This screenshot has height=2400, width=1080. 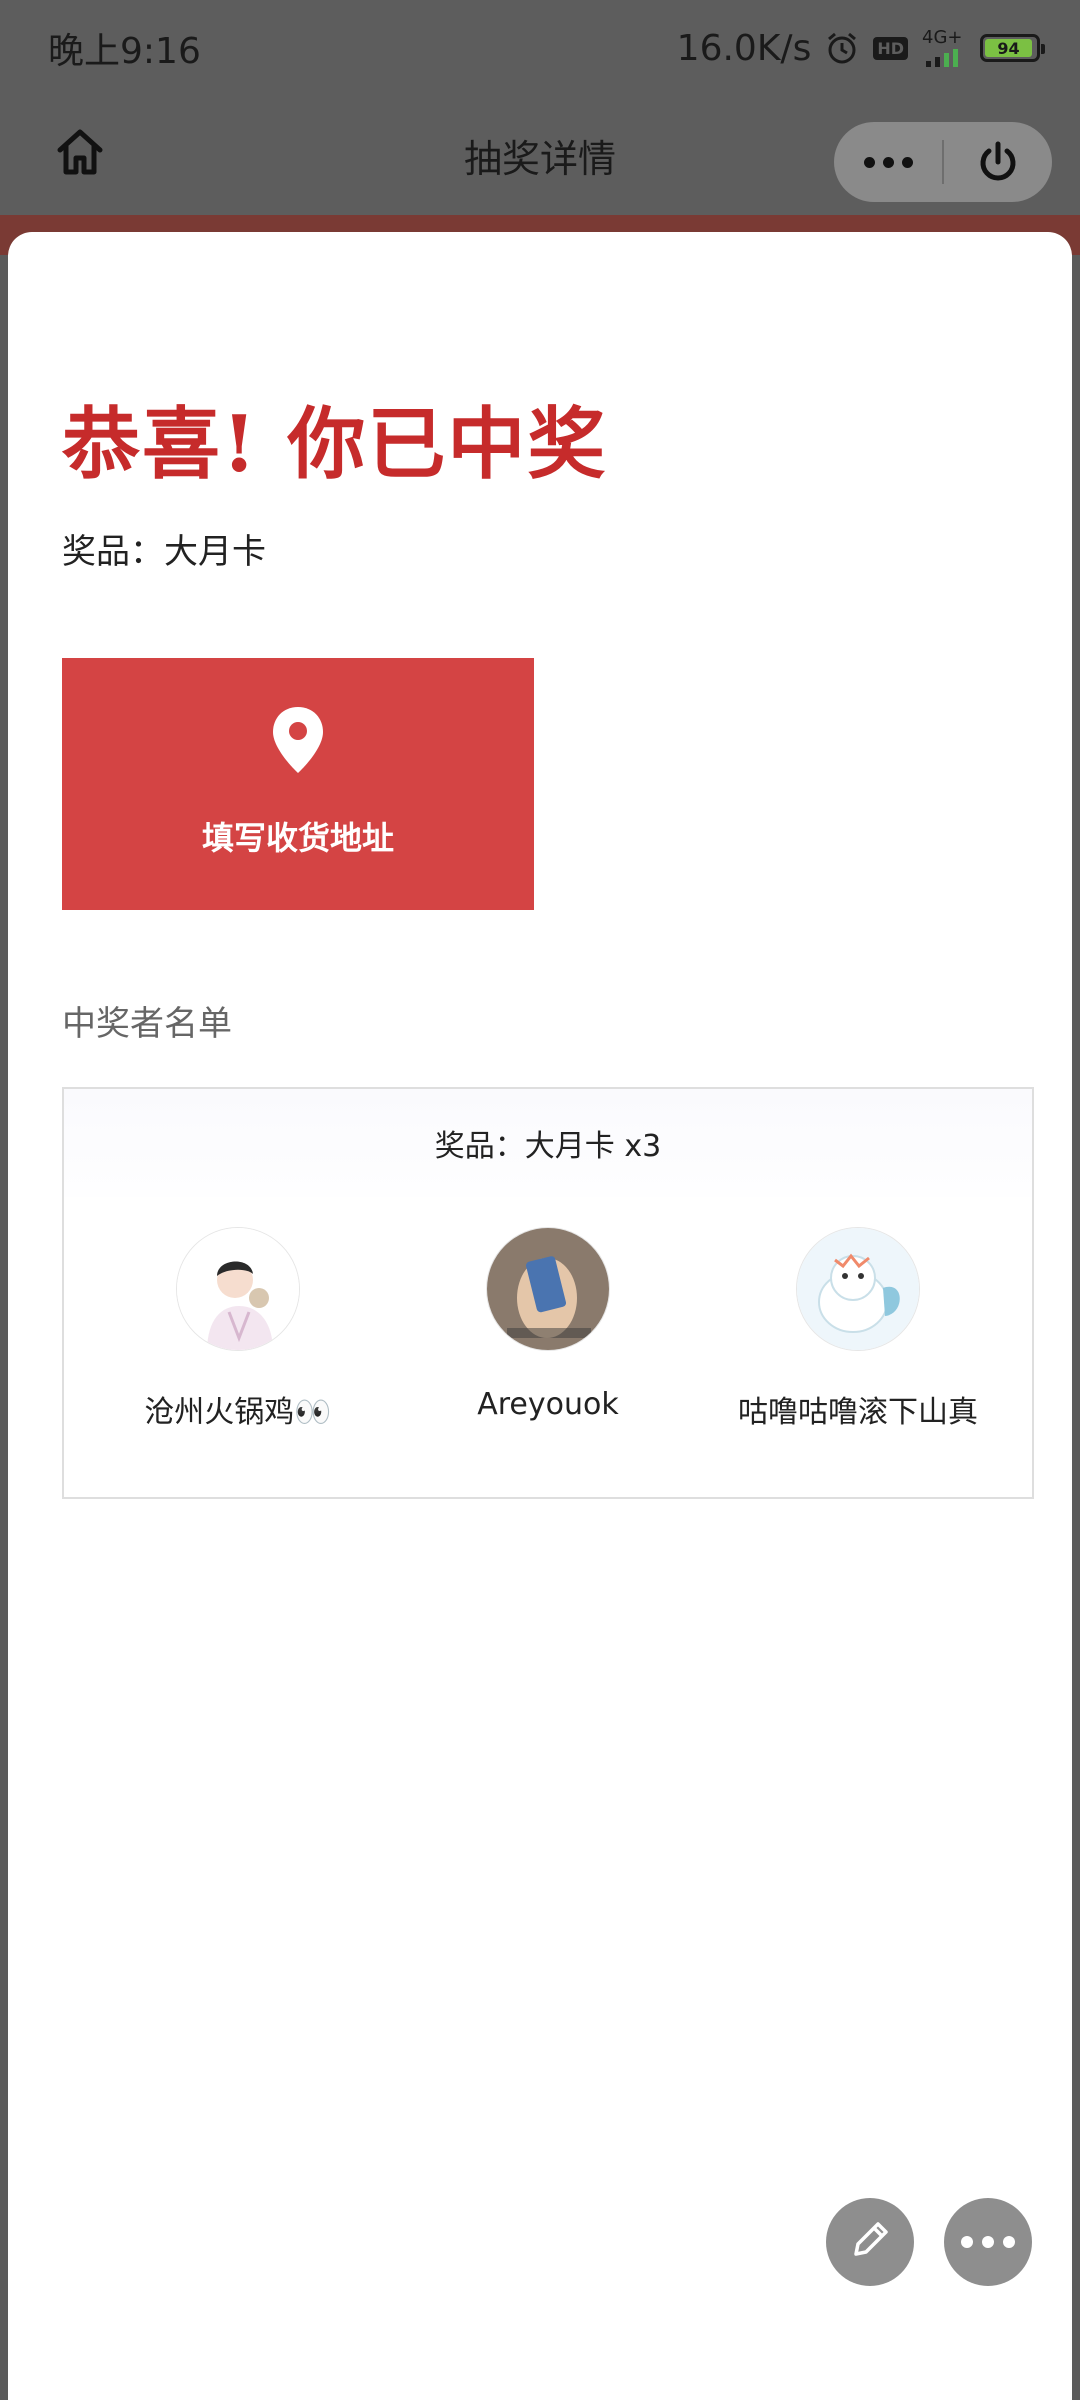 I want to click on winner-name: Areyouok, so click(x=548, y=1404).